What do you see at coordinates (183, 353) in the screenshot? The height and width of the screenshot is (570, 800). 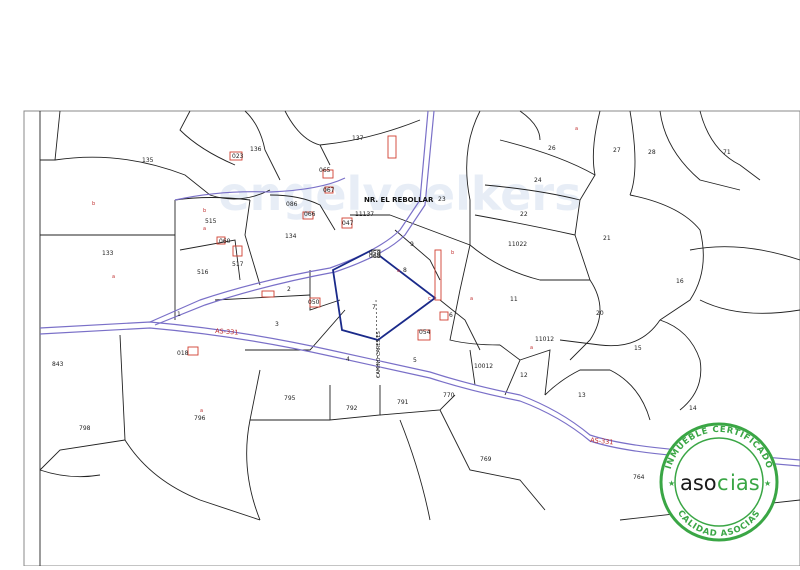 I see `parcel-label: 018` at bounding box center [183, 353].